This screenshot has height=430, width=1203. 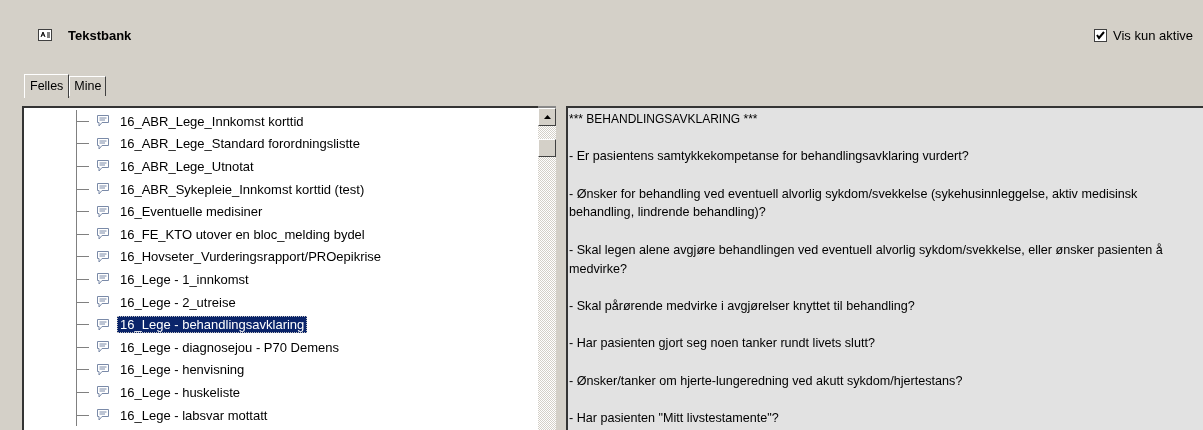 I want to click on up-arrow-icon, so click(x=547, y=117).